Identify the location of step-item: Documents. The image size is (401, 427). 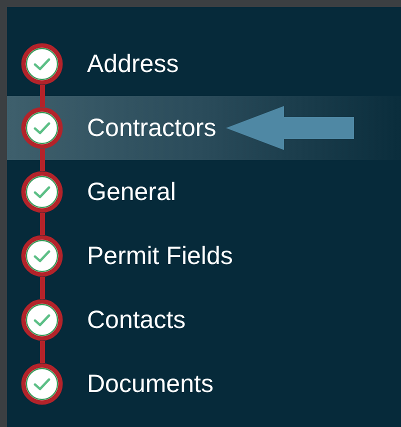
(204, 384).